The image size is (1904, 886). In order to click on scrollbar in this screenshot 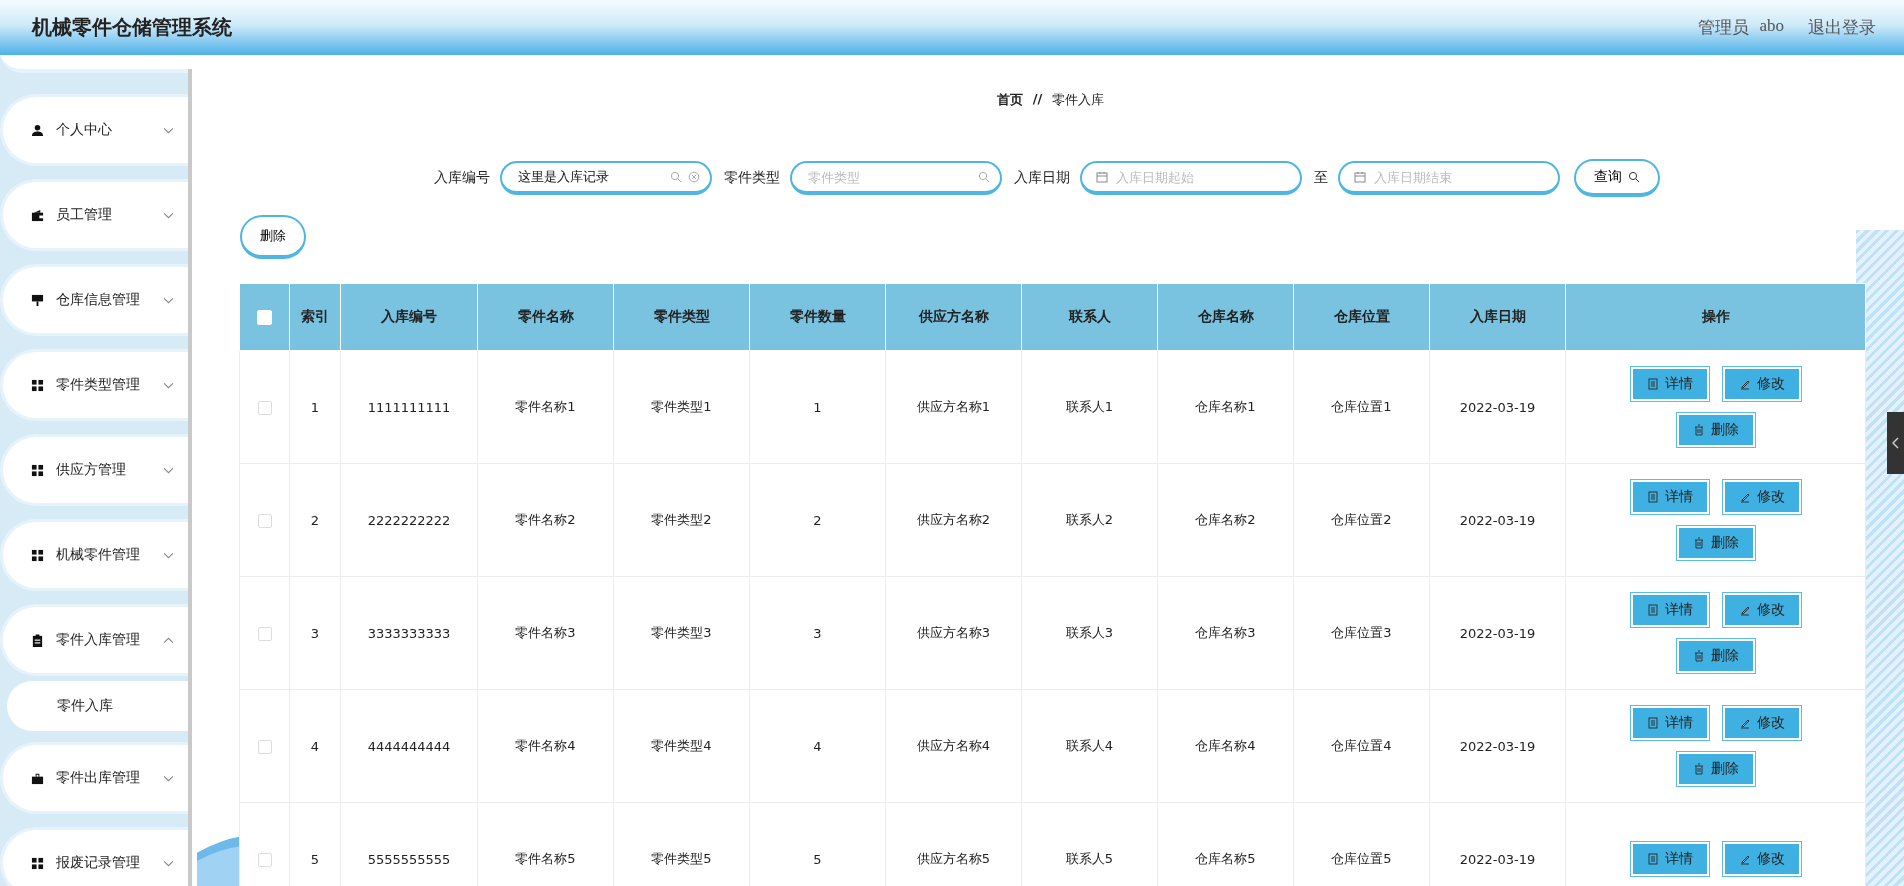, I will do `click(190, 477)`.